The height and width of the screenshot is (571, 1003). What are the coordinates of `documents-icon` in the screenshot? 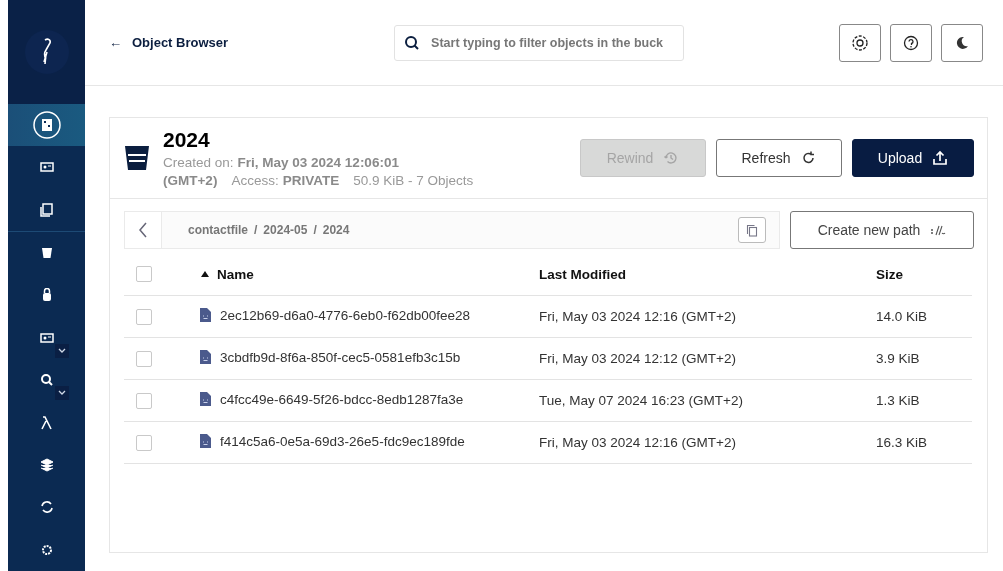 It's located at (46, 209).